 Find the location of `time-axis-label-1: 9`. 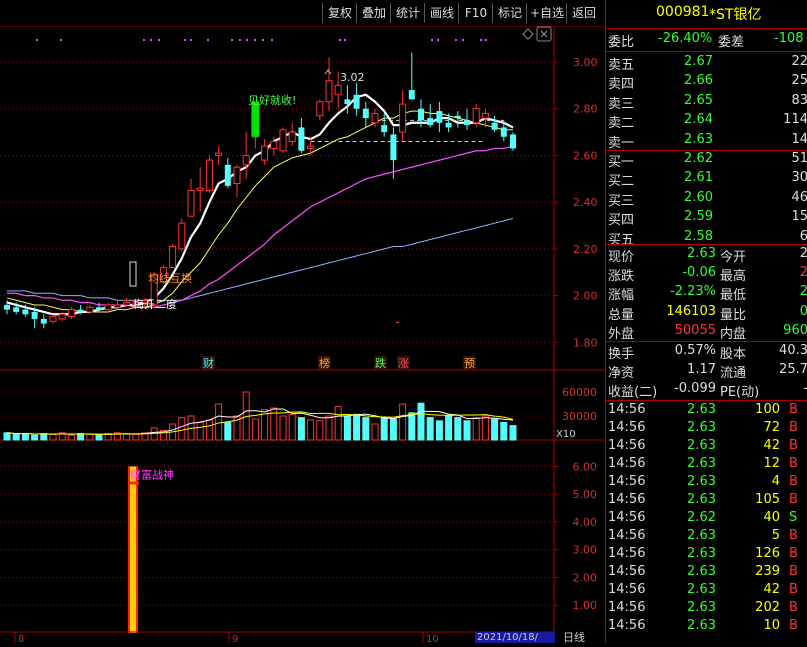

time-axis-label-1: 9 is located at coordinates (235, 638).